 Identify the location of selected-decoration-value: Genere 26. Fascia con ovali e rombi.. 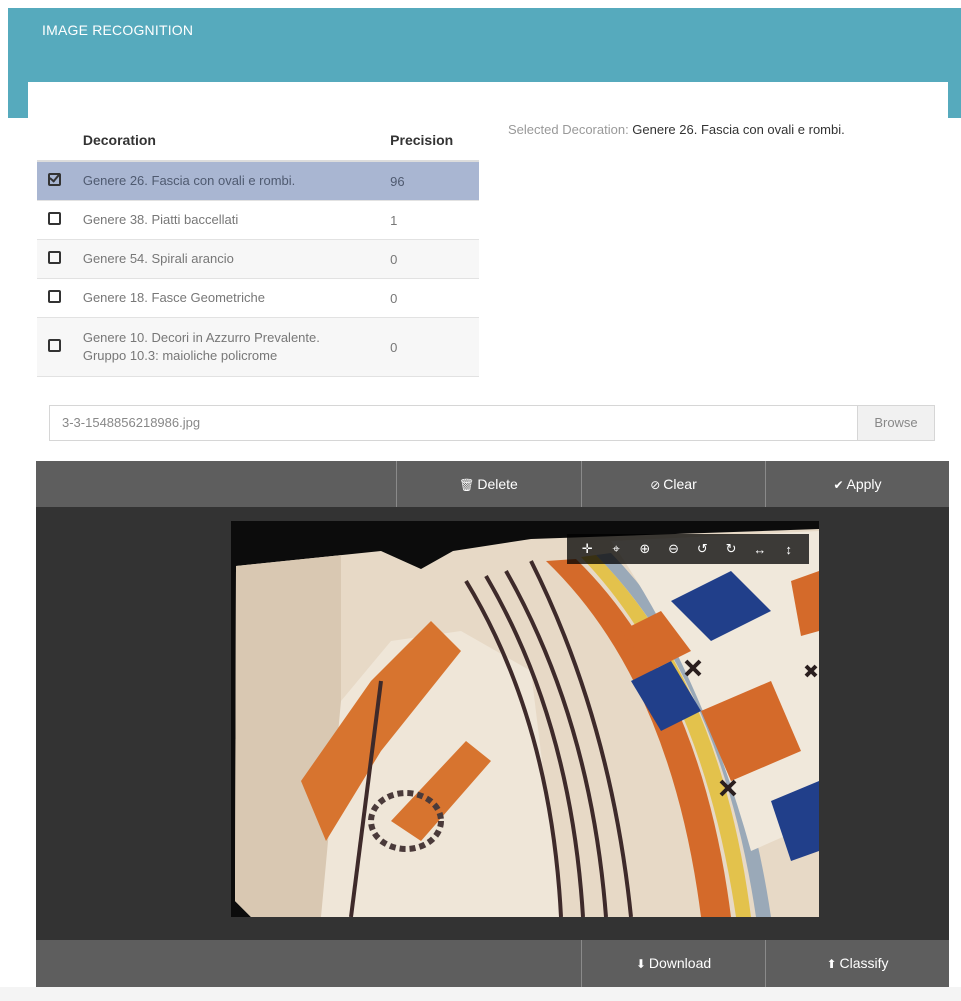
(738, 129).